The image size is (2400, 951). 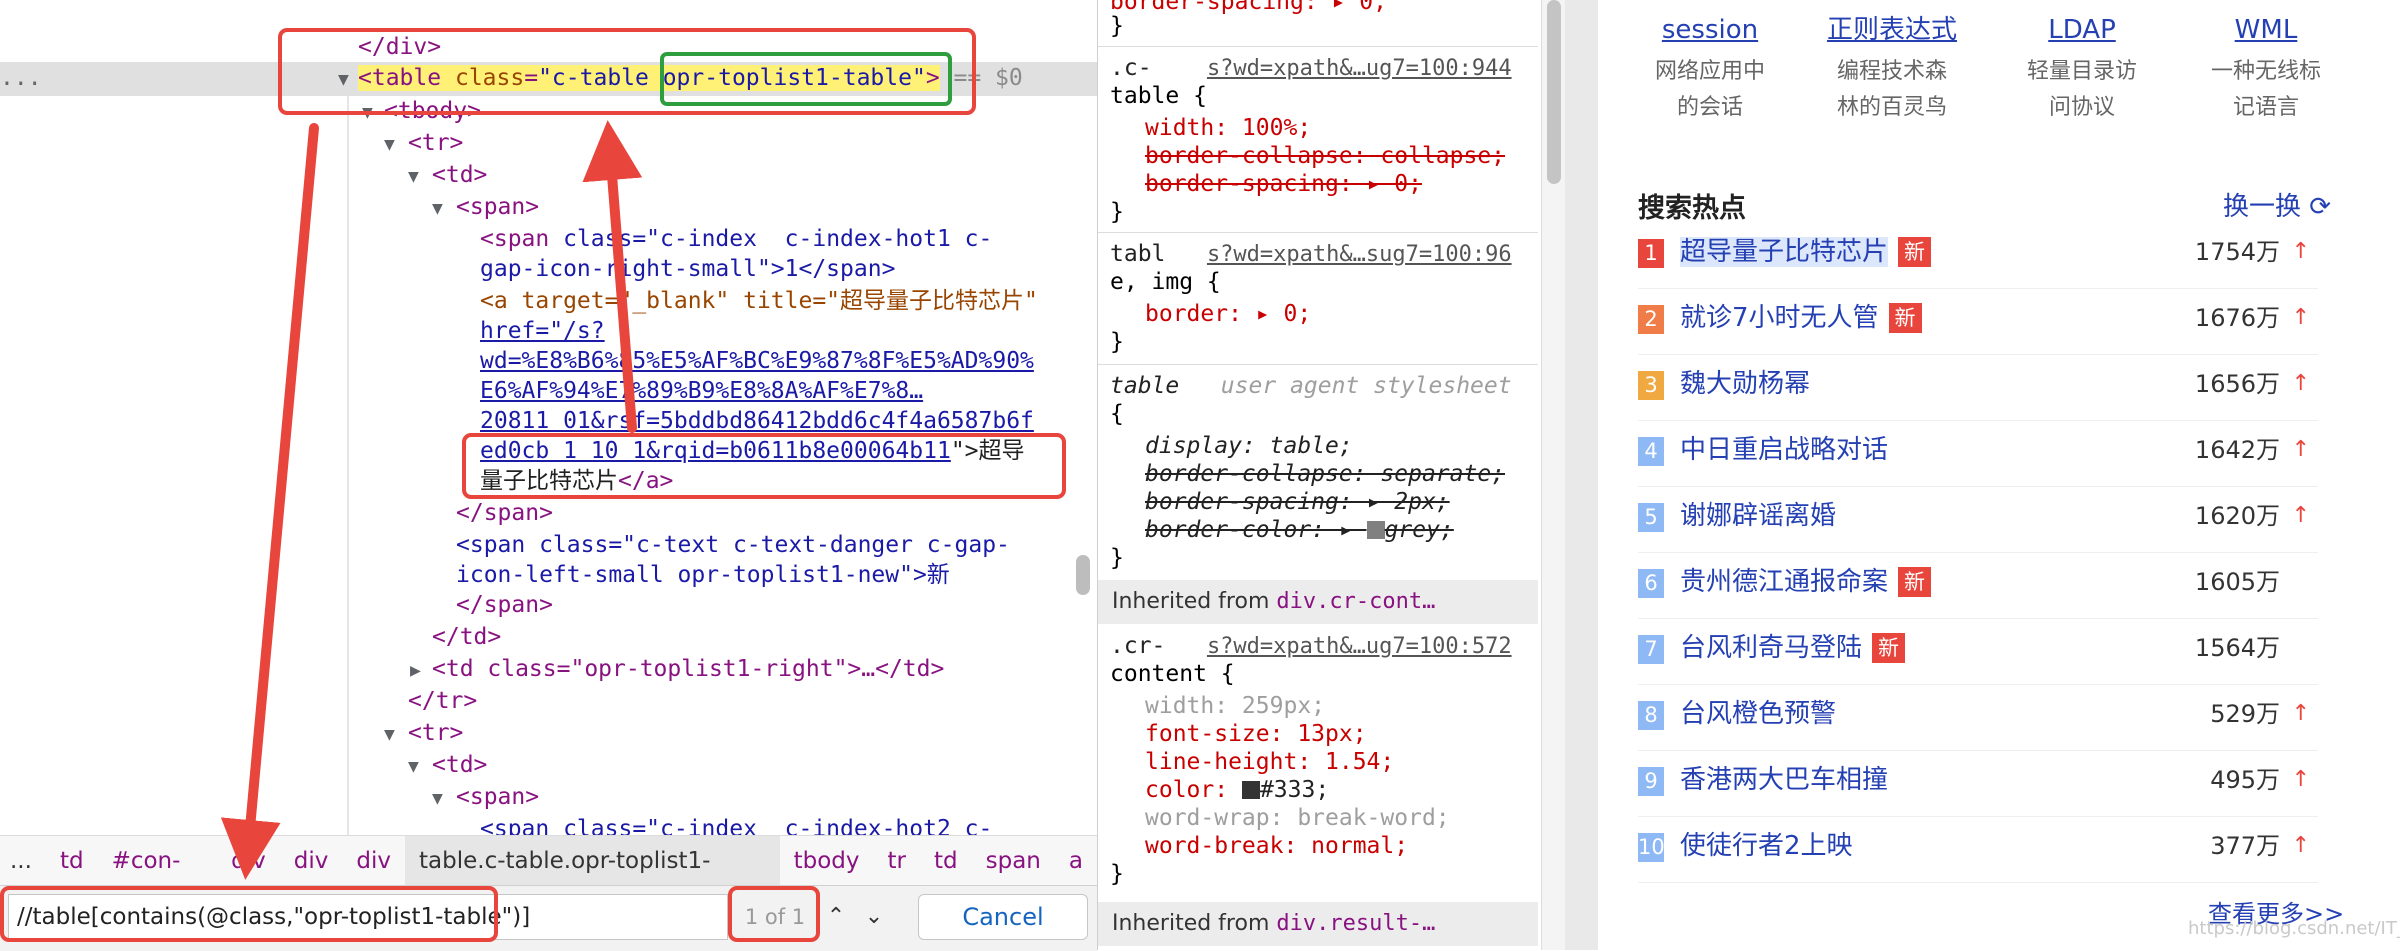 What do you see at coordinates (1325, 156) in the screenshot?
I see `style-prop-overridden: border-collapse: collapse;` at bounding box center [1325, 156].